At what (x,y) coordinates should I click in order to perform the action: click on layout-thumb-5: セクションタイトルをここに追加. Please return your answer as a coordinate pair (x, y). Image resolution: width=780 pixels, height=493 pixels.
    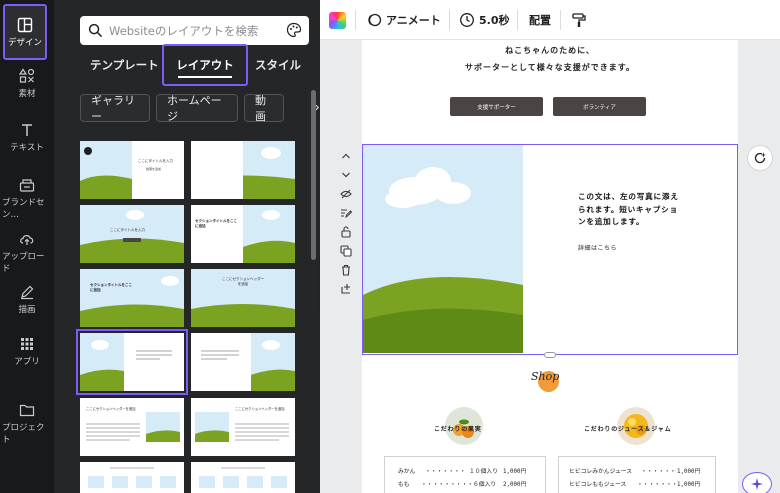
    Looking at the image, I should click on (132, 298).